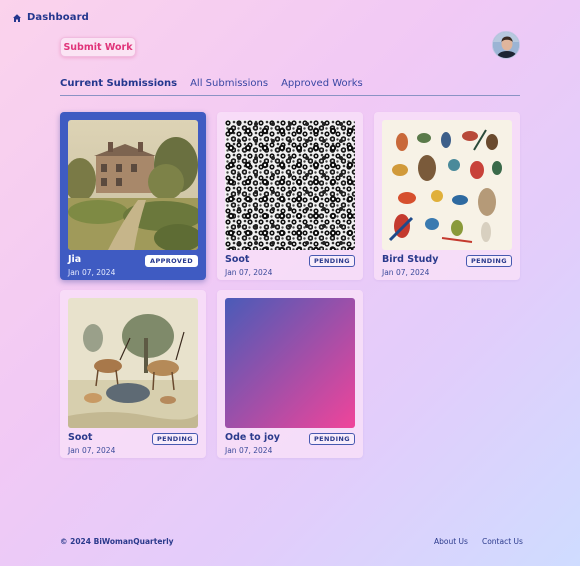 The width and height of the screenshot is (580, 566). What do you see at coordinates (502, 541) in the screenshot?
I see `contact-us-link: Contact Us` at bounding box center [502, 541].